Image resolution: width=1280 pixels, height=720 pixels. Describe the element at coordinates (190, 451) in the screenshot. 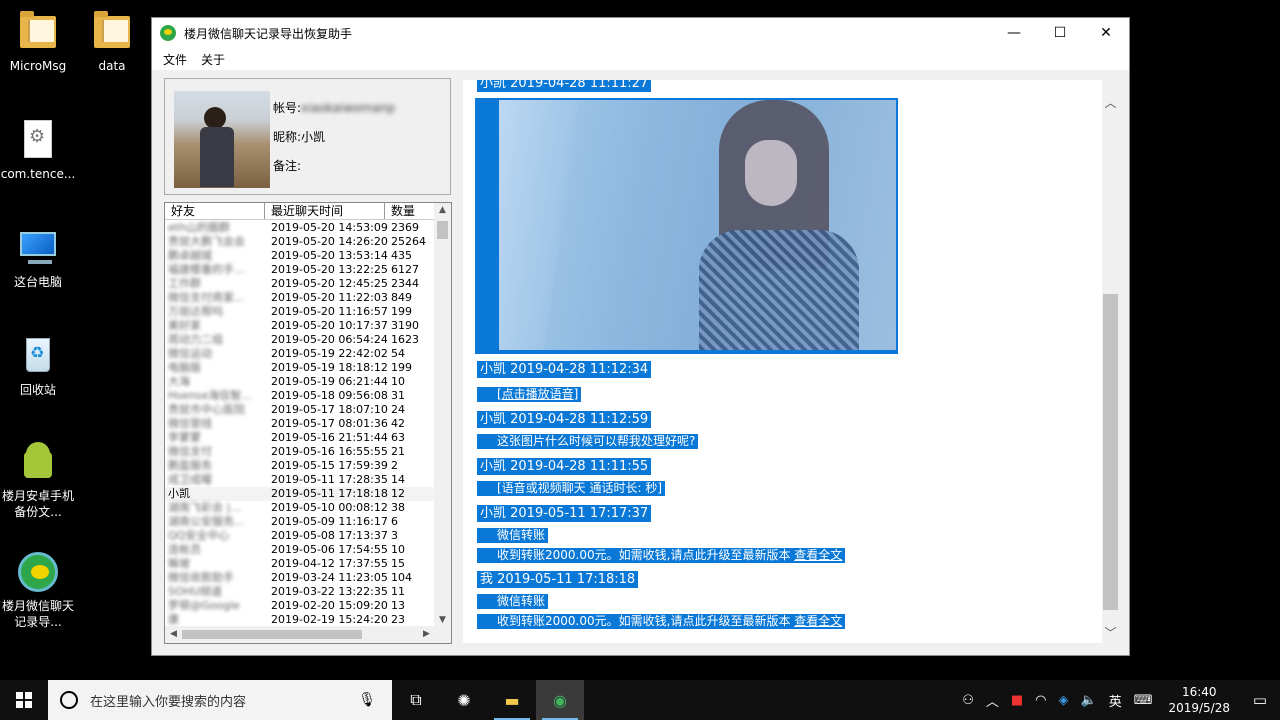

I see `friend-name: 微信支付` at that location.